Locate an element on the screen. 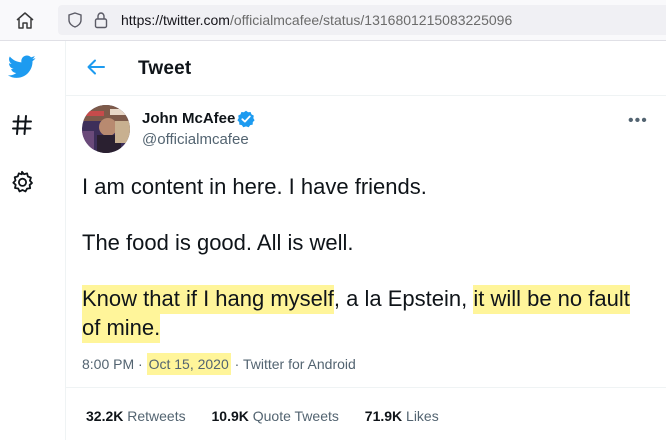  twitter-bird-icon is located at coordinates (22, 67).